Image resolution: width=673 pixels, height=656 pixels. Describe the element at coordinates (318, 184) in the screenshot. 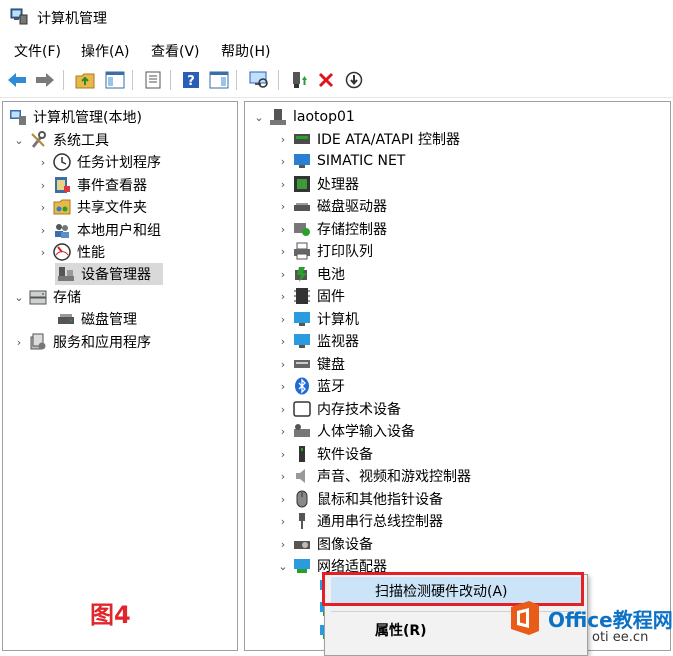

I see `device-category: › 处理器` at that location.